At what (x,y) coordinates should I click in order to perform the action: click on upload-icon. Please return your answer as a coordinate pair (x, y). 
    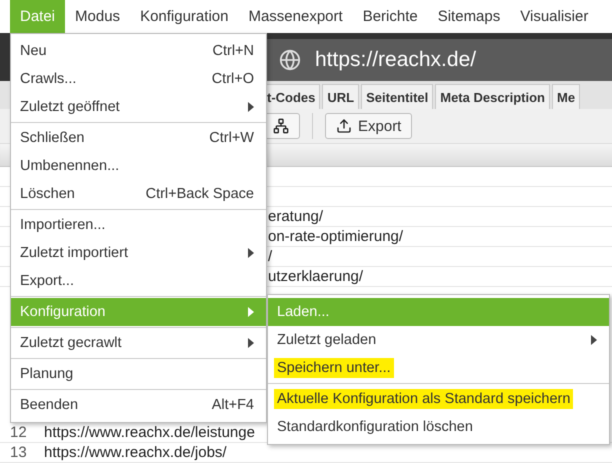
    Looking at the image, I should click on (344, 126).